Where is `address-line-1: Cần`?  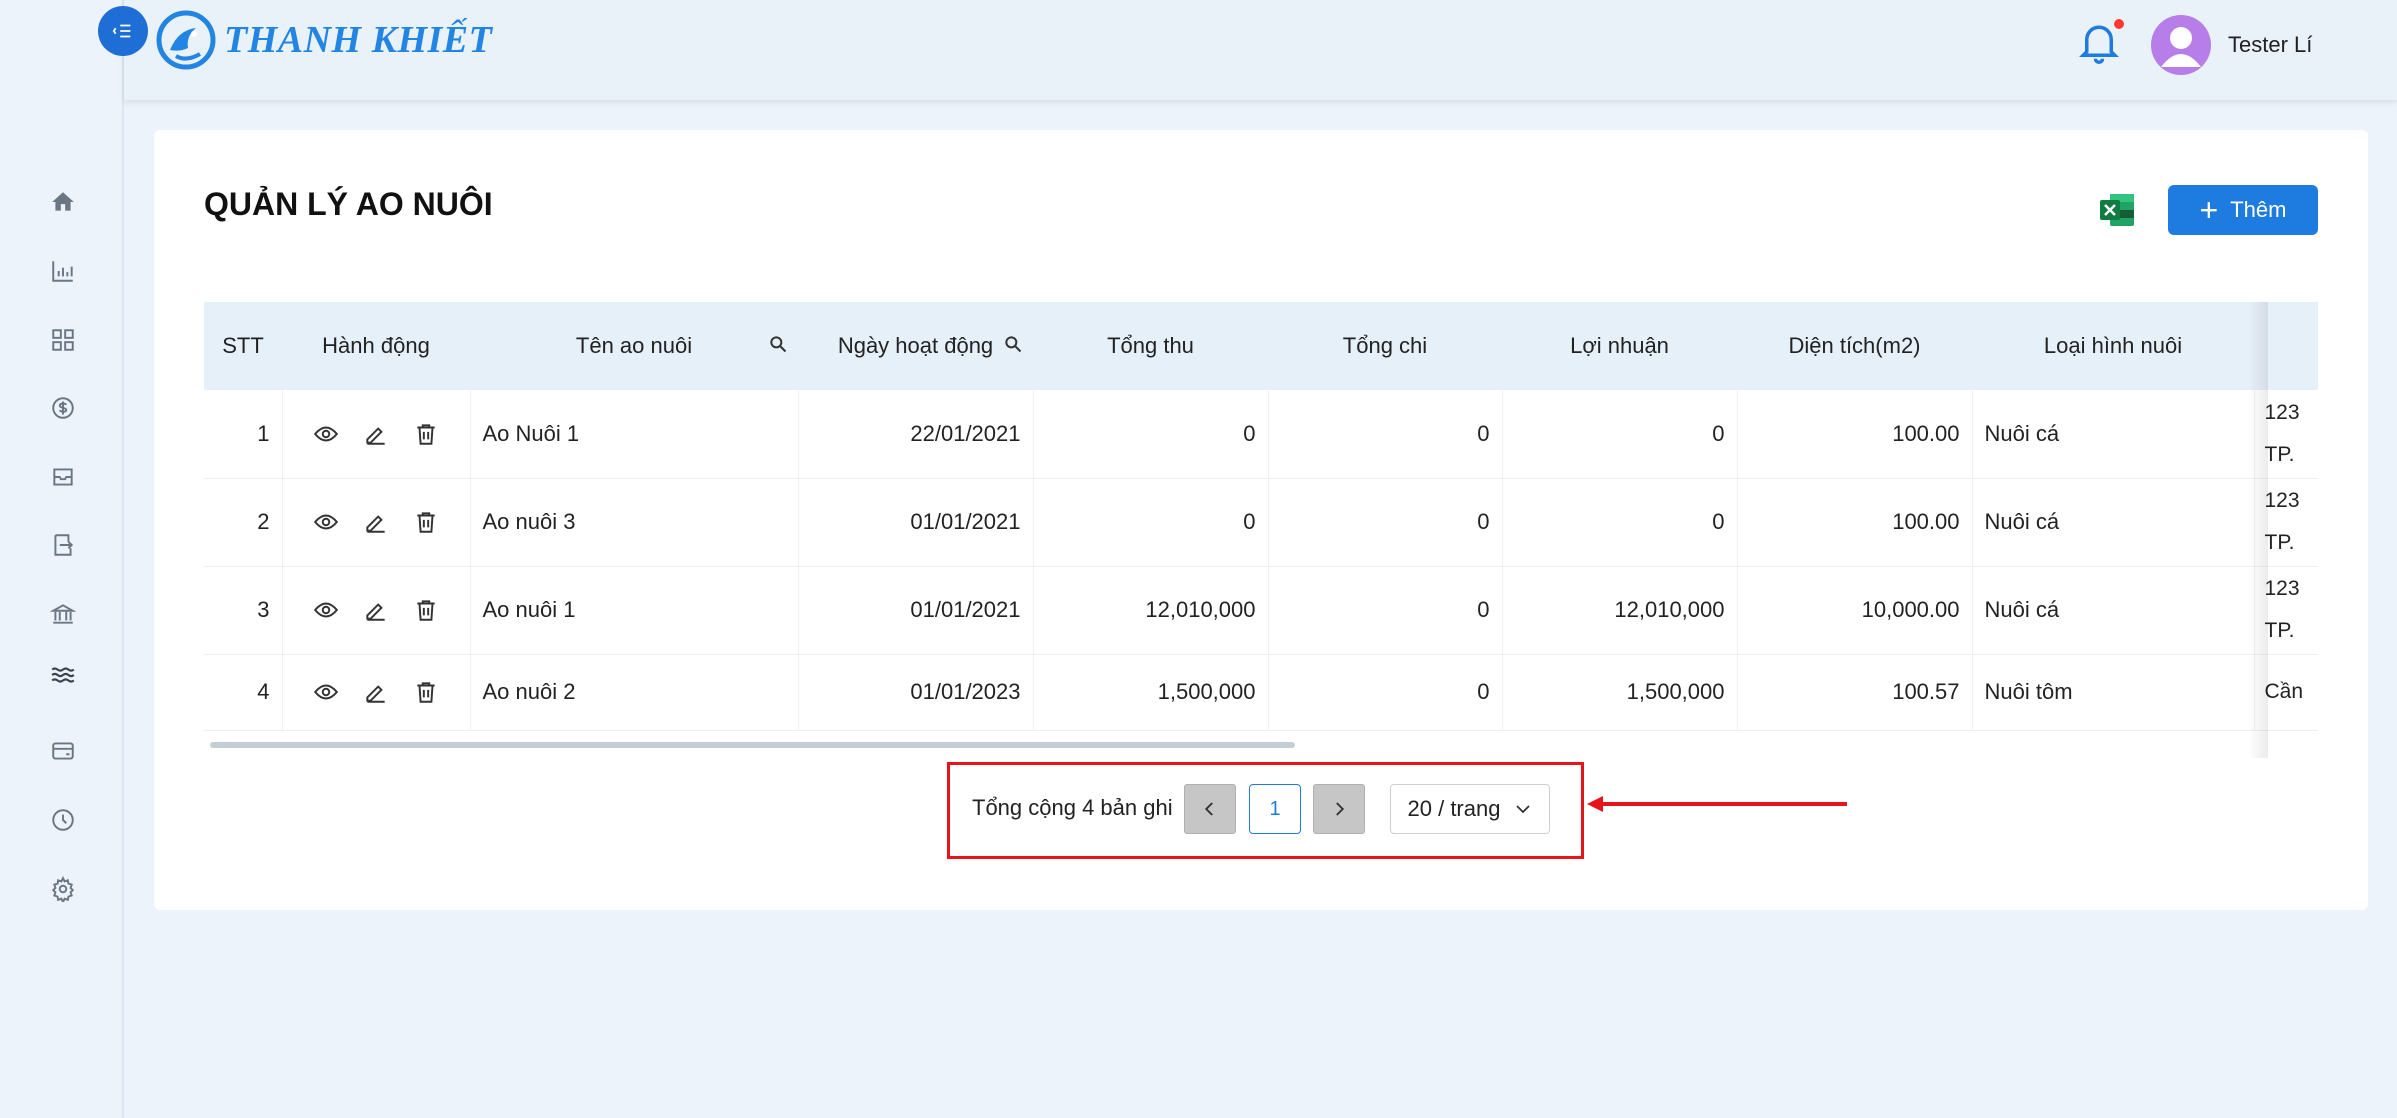 address-line-1: Cần is located at coordinates (2284, 691).